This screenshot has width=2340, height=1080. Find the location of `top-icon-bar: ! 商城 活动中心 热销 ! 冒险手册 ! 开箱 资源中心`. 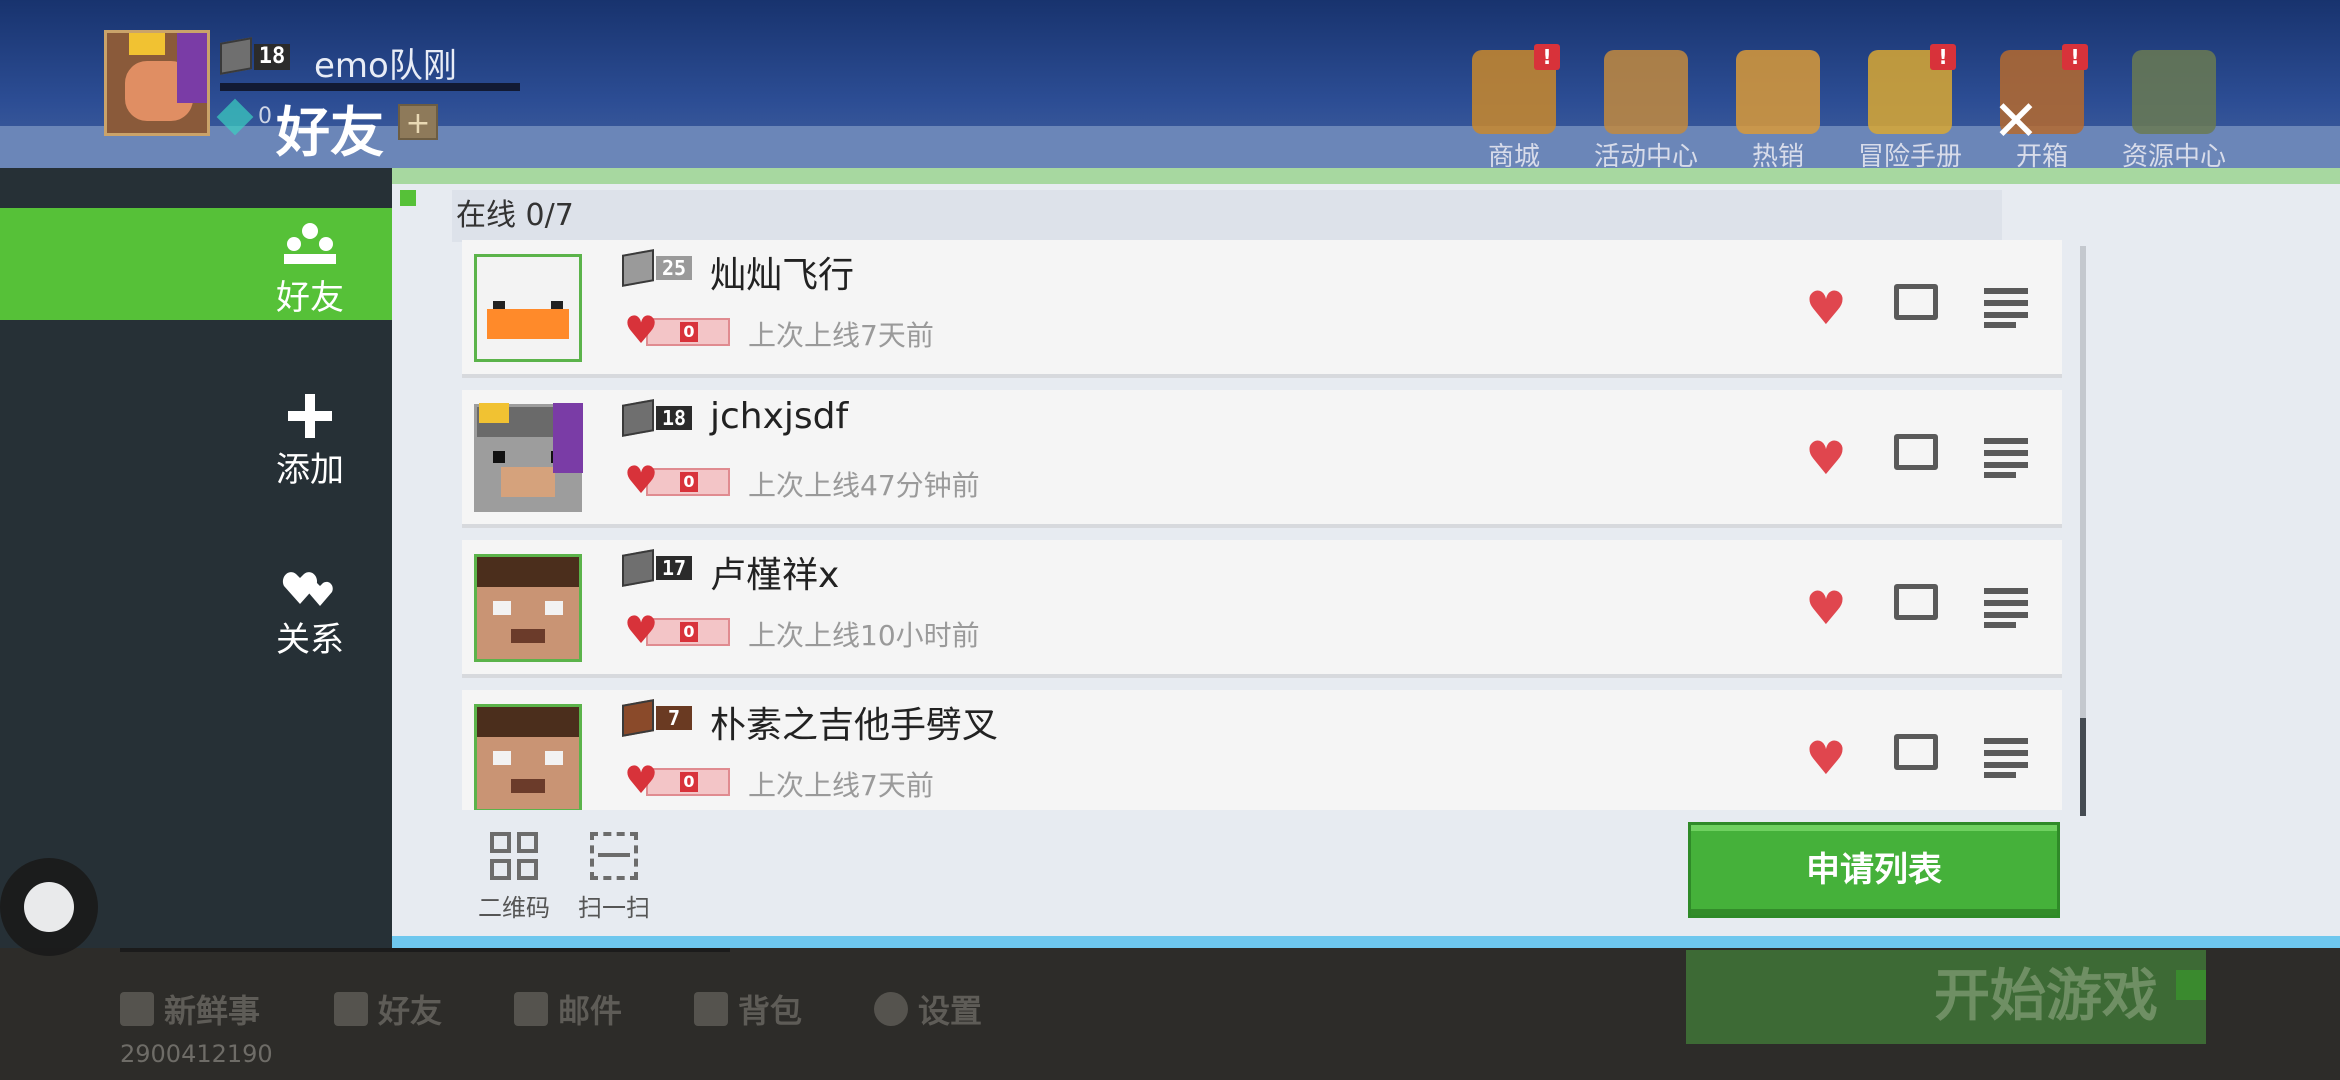

top-icon-bar: ! 商城 活动中心 热销 ! 冒险手册 ! 开箱 资源中心 is located at coordinates (1844, 99).